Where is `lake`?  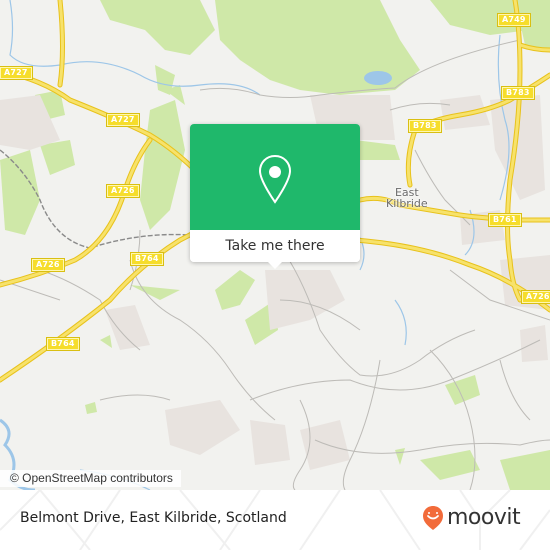 lake is located at coordinates (378, 78).